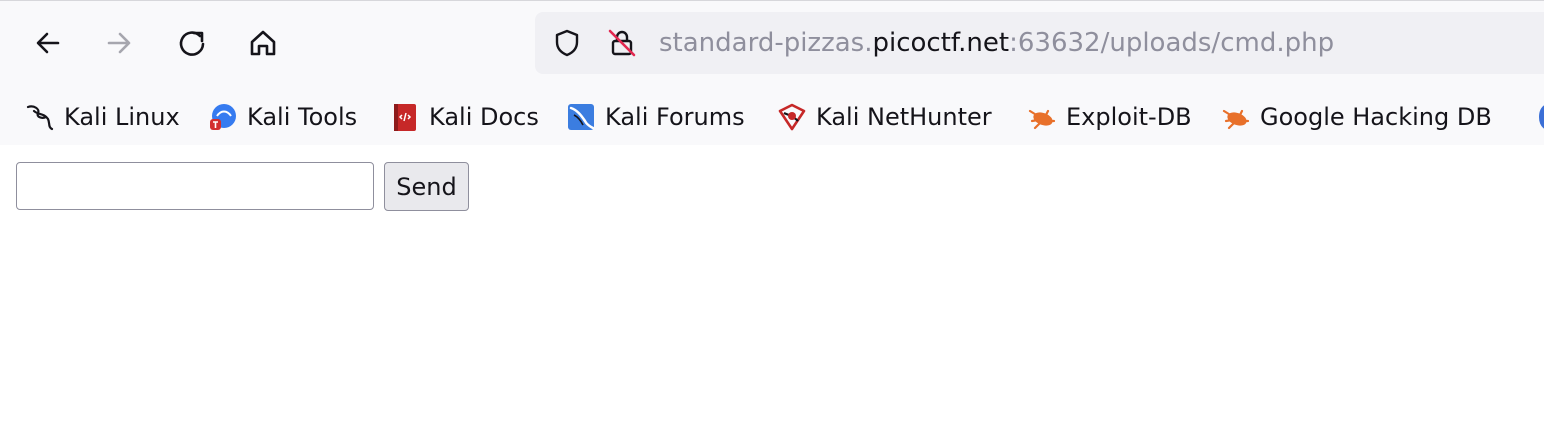 Image resolution: width=1544 pixels, height=432 pixels. I want to click on bookmark-google-hacking-db: Google Hacking DB, so click(1356, 117).